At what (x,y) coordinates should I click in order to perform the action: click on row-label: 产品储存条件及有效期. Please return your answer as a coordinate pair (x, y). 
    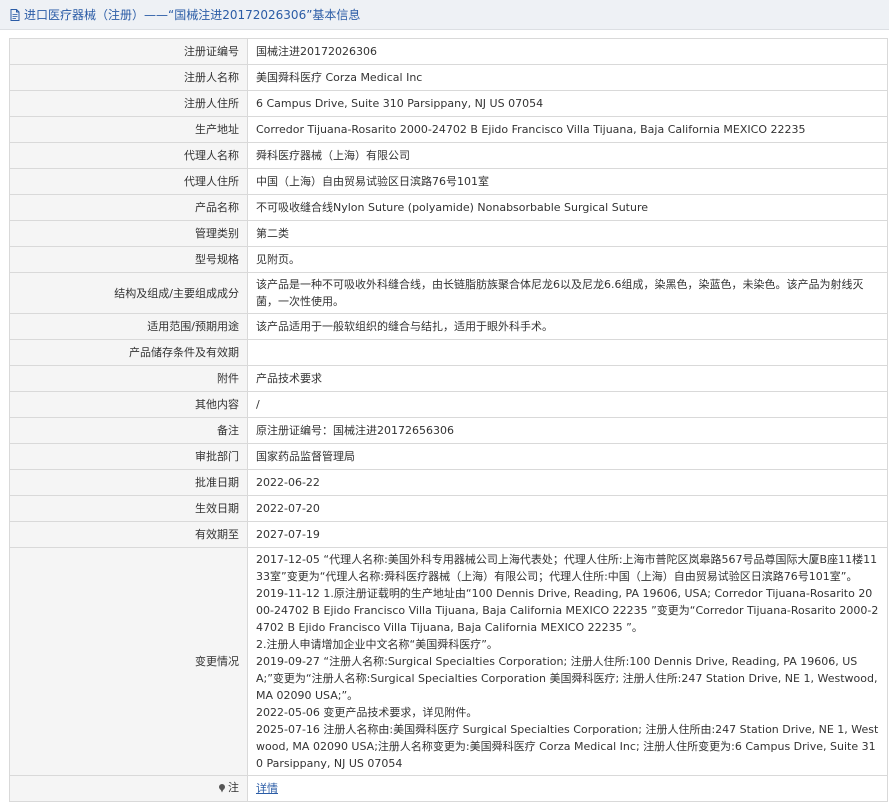
    Looking at the image, I should click on (128, 352).